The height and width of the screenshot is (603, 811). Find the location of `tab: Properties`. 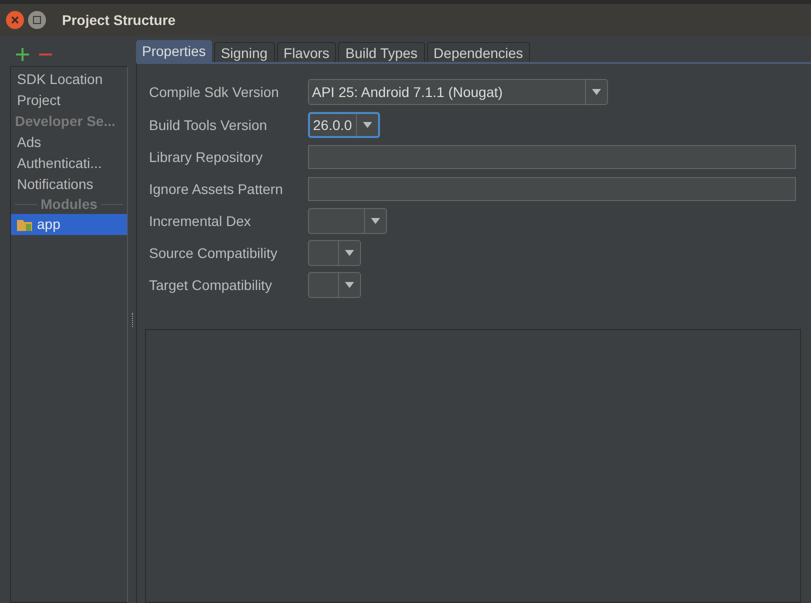

tab: Properties is located at coordinates (174, 51).